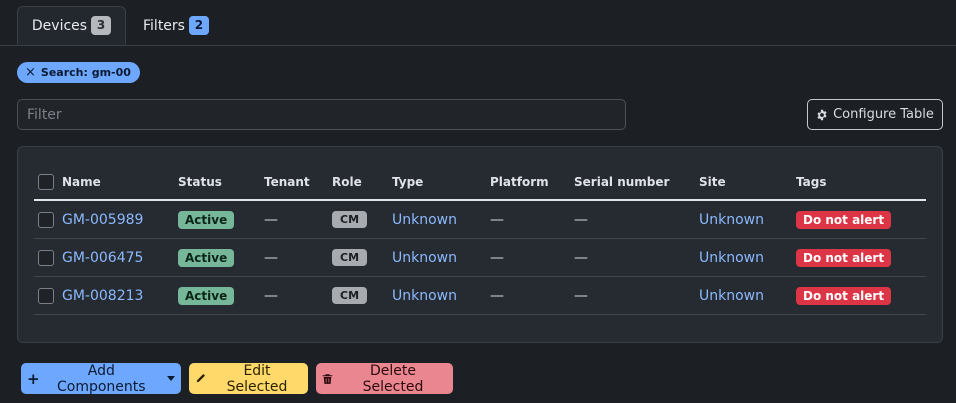 The height and width of the screenshot is (403, 956). What do you see at coordinates (171, 378) in the screenshot?
I see `caret-down-icon` at bounding box center [171, 378].